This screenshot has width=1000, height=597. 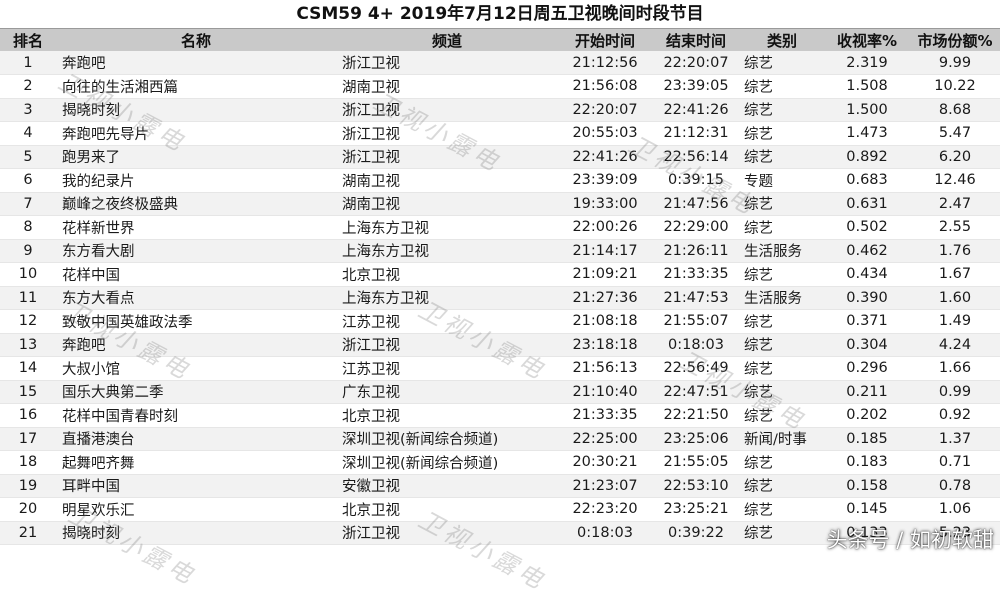 What do you see at coordinates (867, 368) in the screenshot?
I see `cell-rating: 0.296` at bounding box center [867, 368].